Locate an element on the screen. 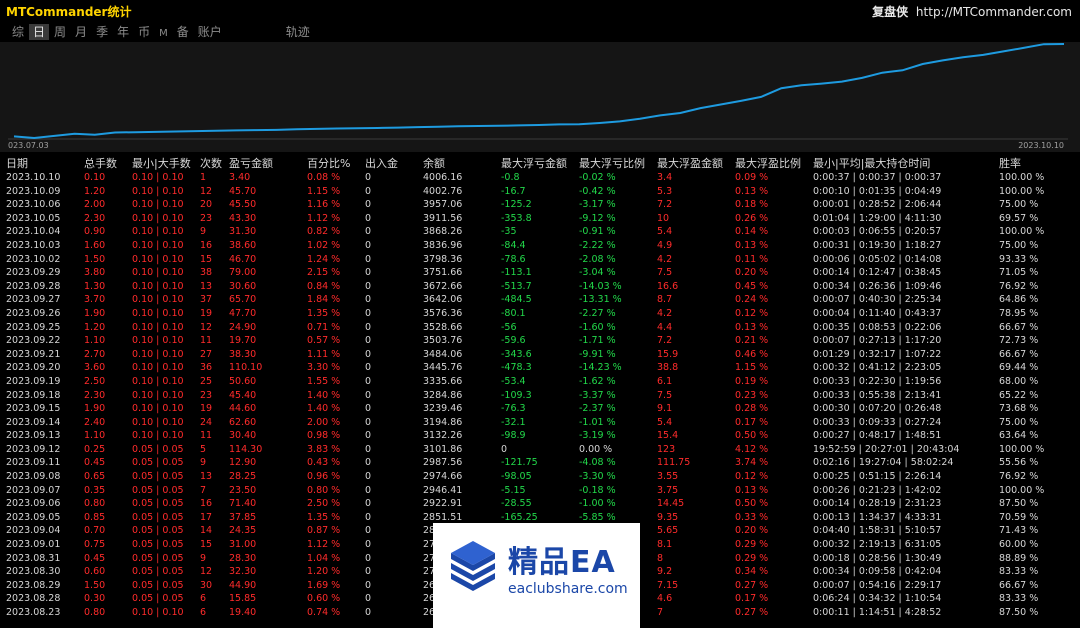 The height and width of the screenshot is (628, 1080). balance-cell: 2922.91 is located at coordinates (443, 504).